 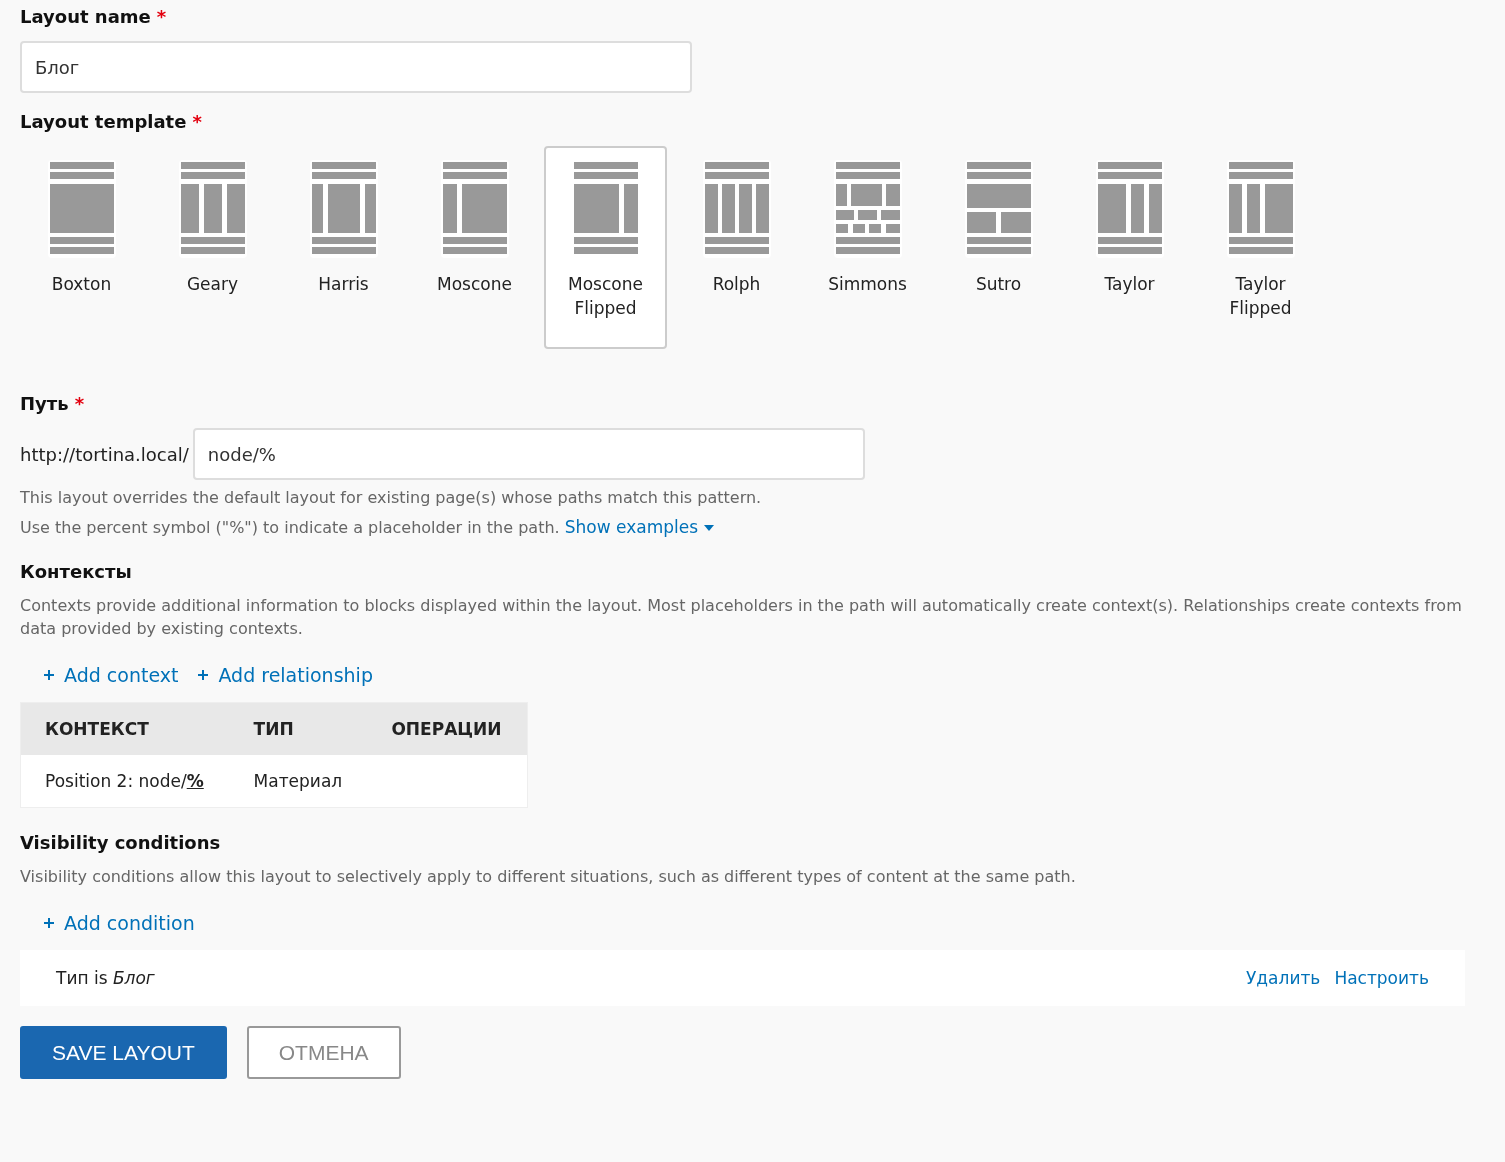 What do you see at coordinates (1381, 978) in the screenshot?
I see `condition-link: Настроить` at bounding box center [1381, 978].